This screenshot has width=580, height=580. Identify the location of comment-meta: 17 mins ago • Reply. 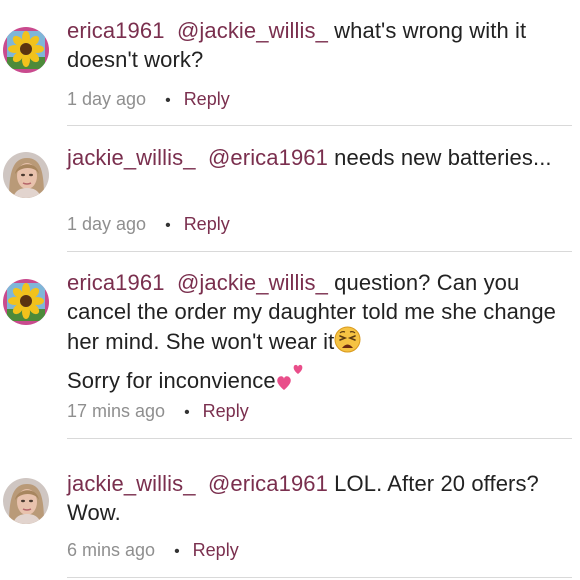
(158, 412).